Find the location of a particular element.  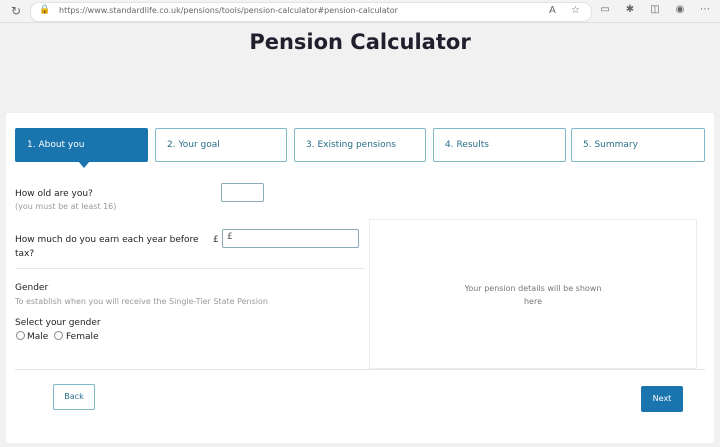

tab-icon: ▭ is located at coordinates (605, 10).